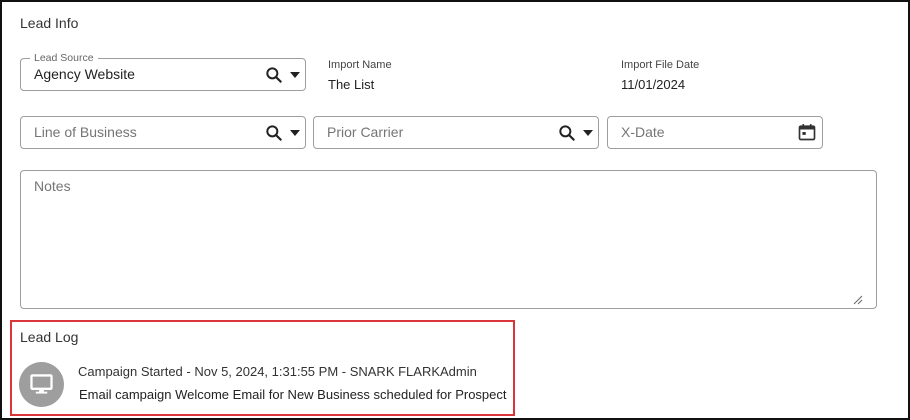 The width and height of the screenshot is (910, 420). Describe the element at coordinates (660, 65) in the screenshot. I see `import-file-date-label: Import File Date` at that location.